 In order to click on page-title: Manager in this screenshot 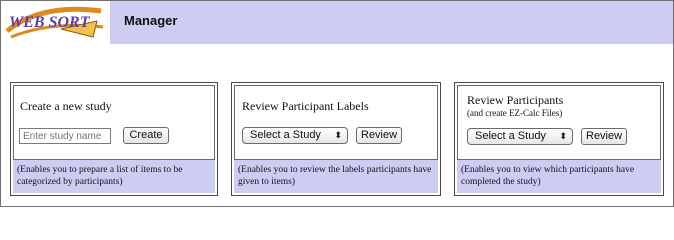, I will do `click(151, 20)`.